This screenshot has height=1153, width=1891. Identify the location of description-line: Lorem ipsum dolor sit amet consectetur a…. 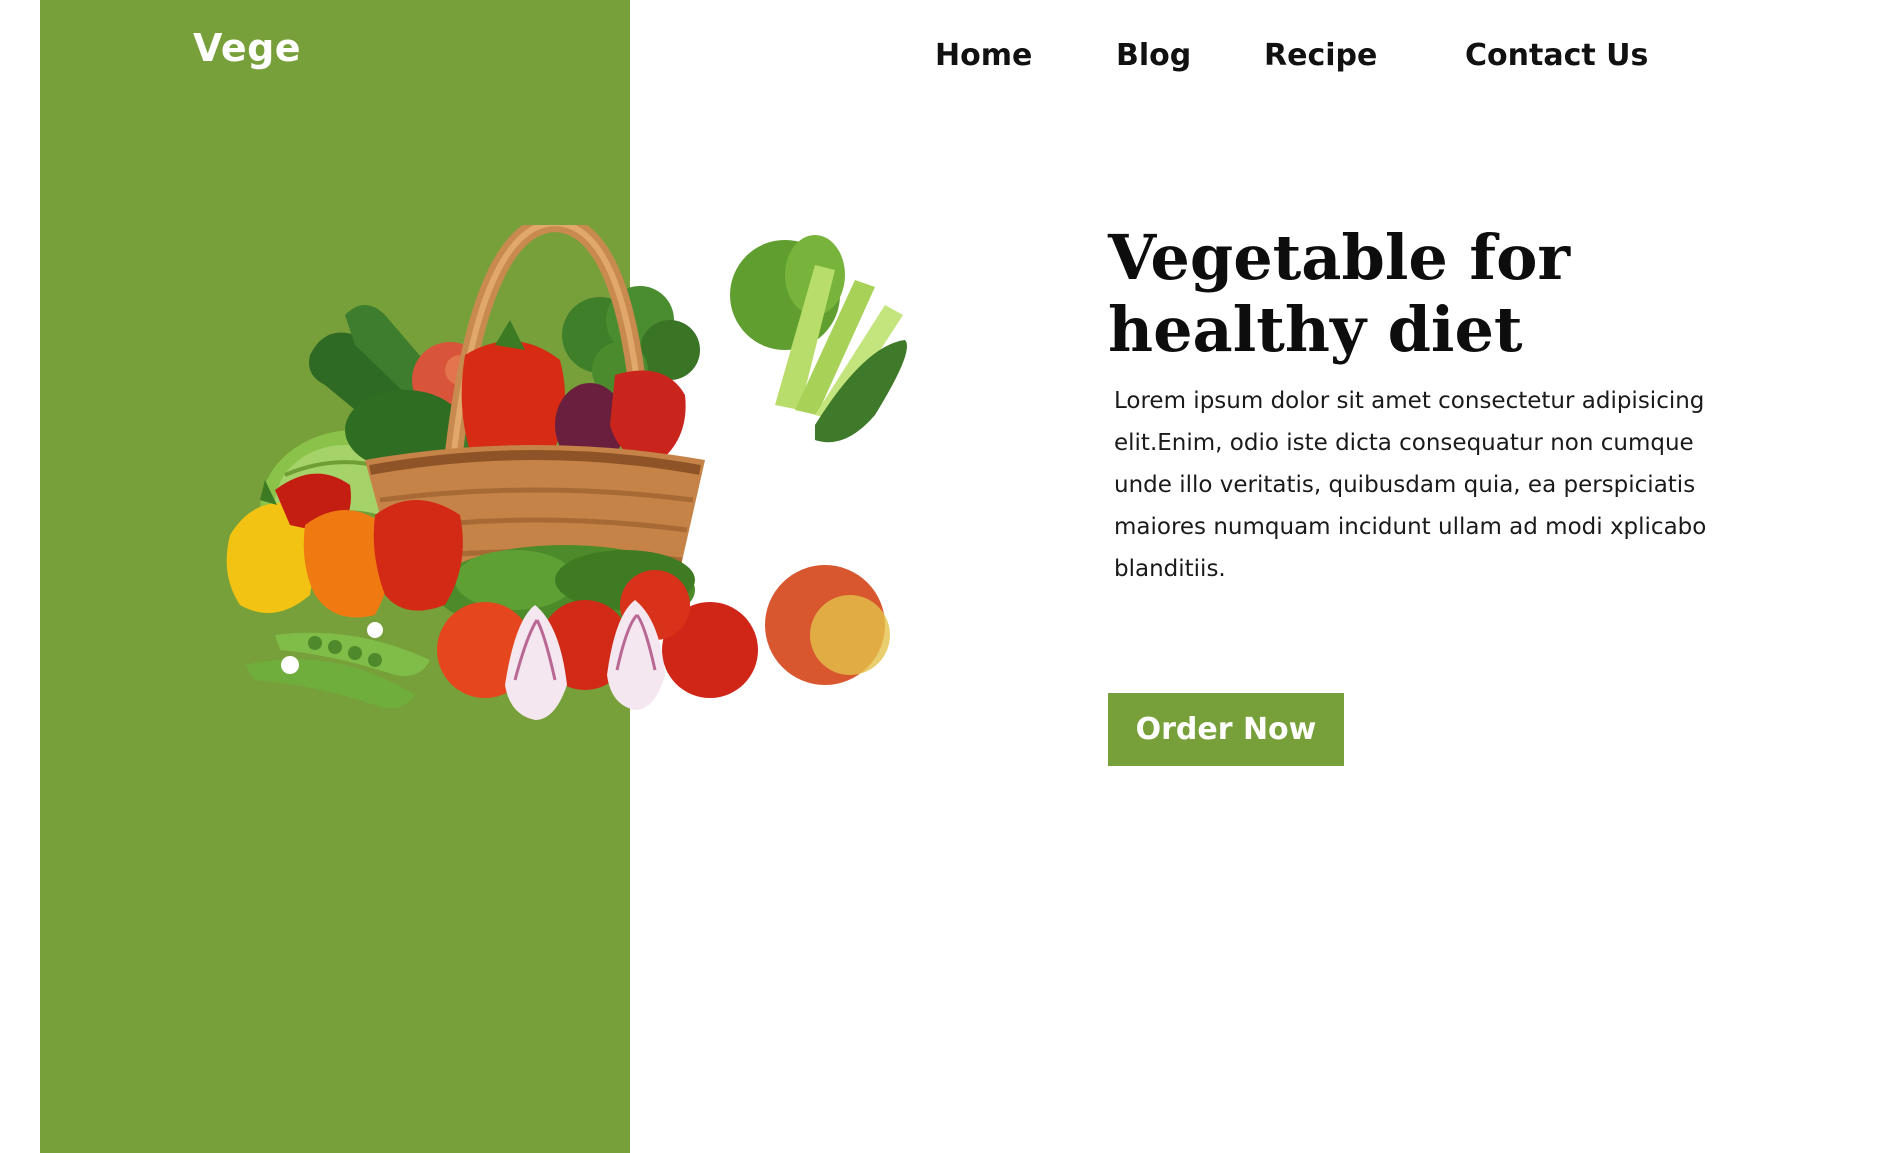
(1409, 401).